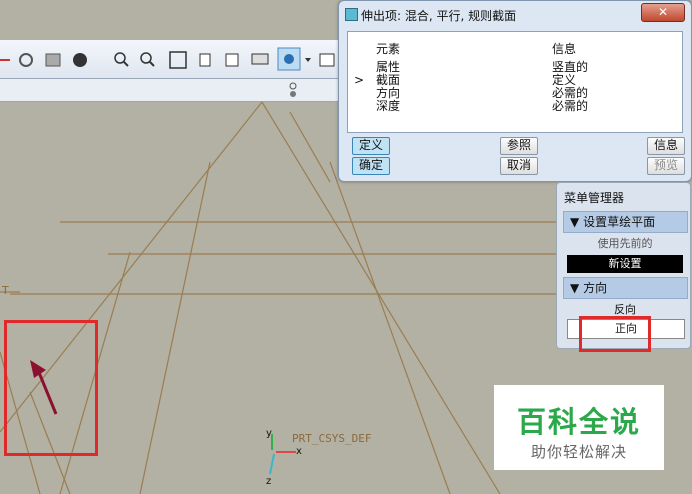 The image size is (692, 494). I want to click on column-header-info: 信息, so click(564, 49).